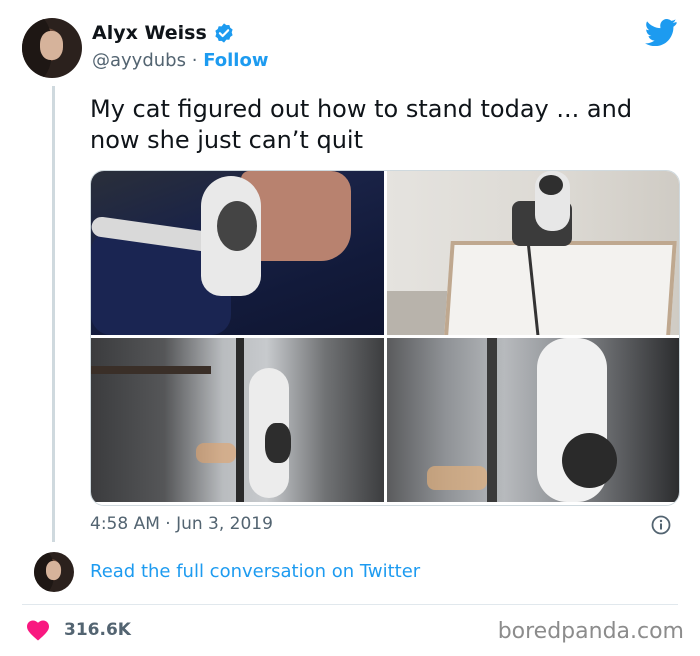 The image size is (700, 656). What do you see at coordinates (533, 420) in the screenshot?
I see `cat-photo-window-closeup` at bounding box center [533, 420].